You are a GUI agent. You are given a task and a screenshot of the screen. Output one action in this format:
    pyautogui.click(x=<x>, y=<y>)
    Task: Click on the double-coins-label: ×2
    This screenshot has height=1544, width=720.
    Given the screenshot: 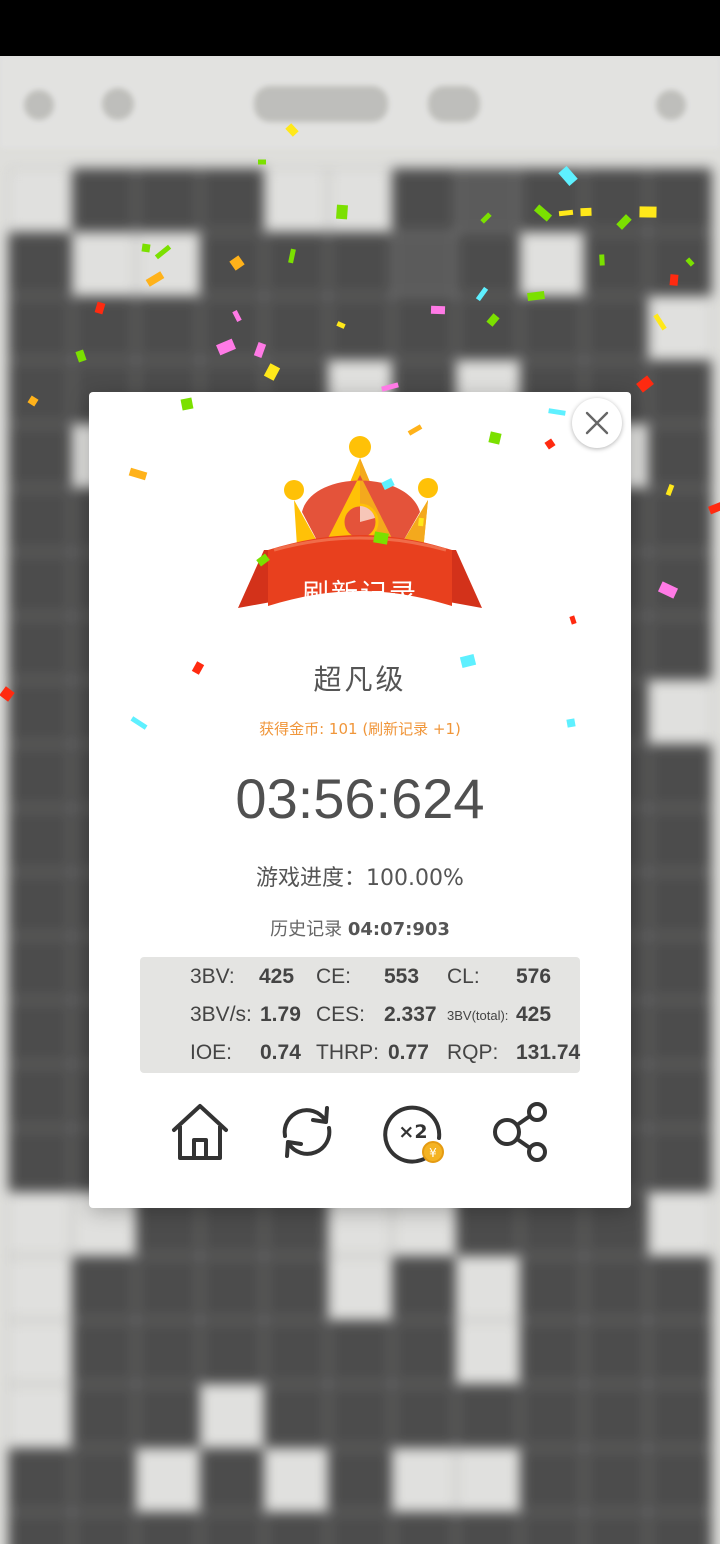 What is the action you would take?
    pyautogui.click(x=412, y=1132)
    